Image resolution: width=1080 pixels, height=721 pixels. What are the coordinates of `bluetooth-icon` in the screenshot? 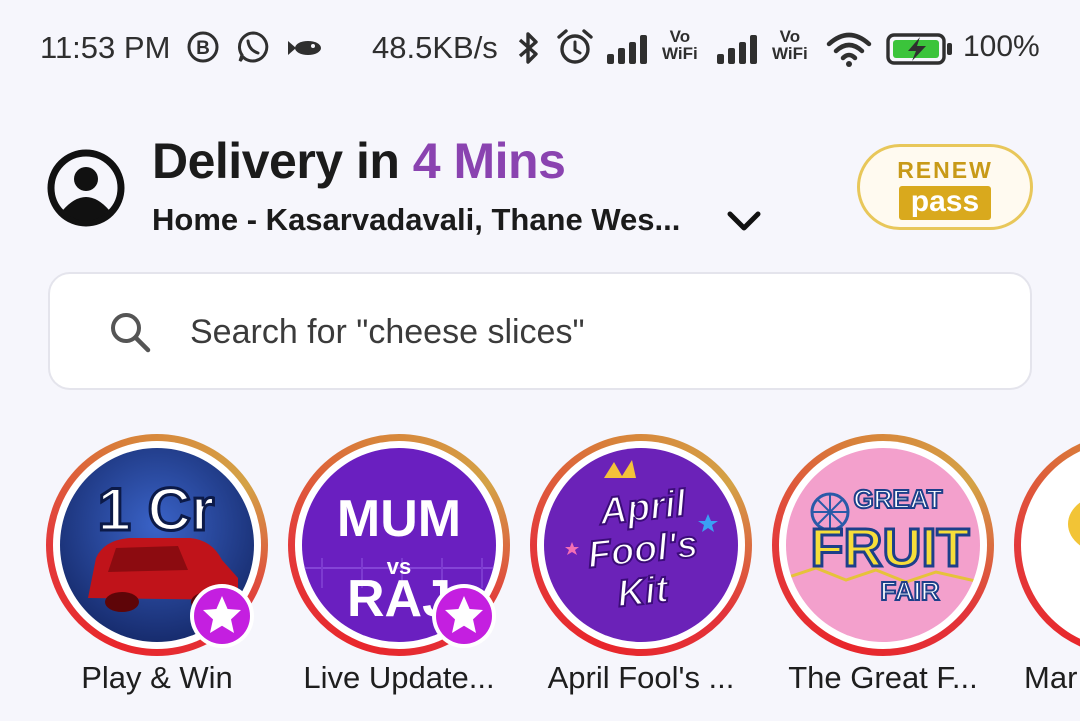 It's located at (528, 48).